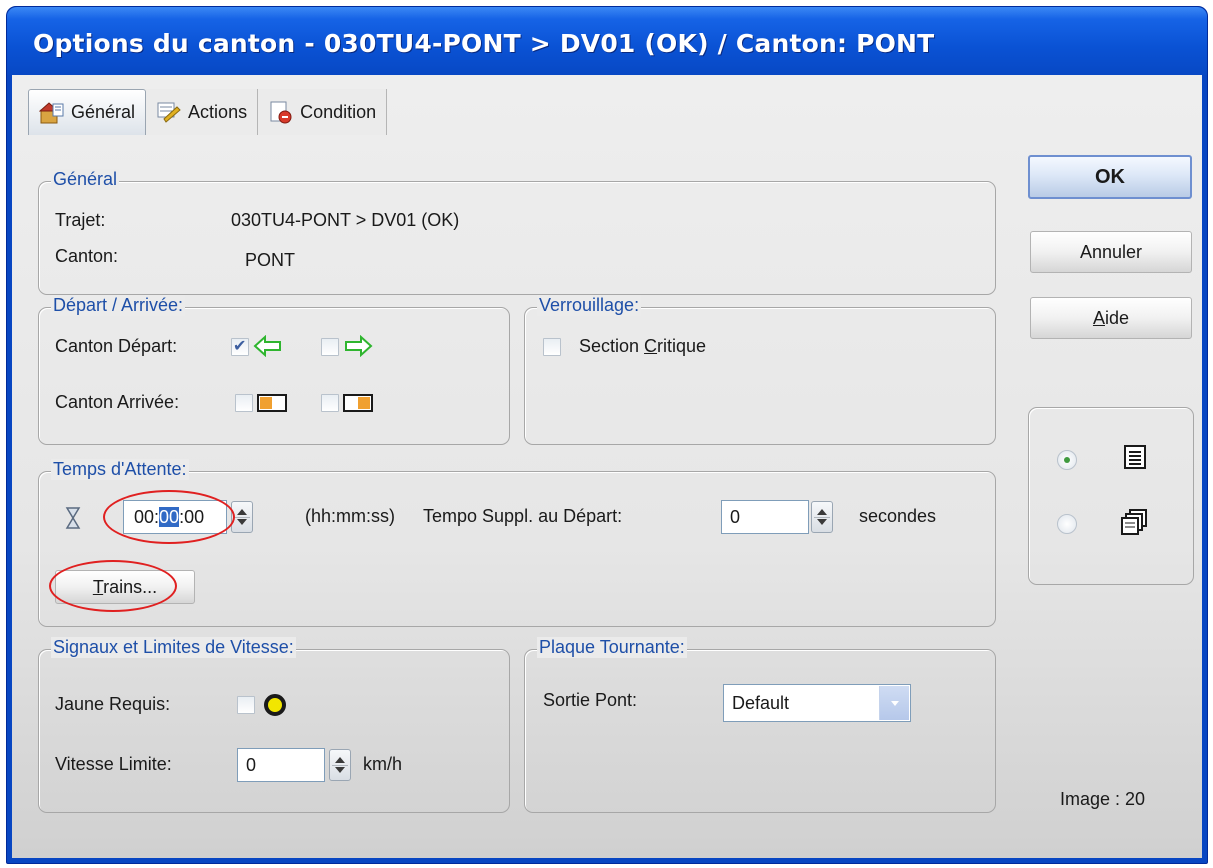  What do you see at coordinates (113, 586) in the screenshot?
I see `annotation-ellipse-trains` at bounding box center [113, 586].